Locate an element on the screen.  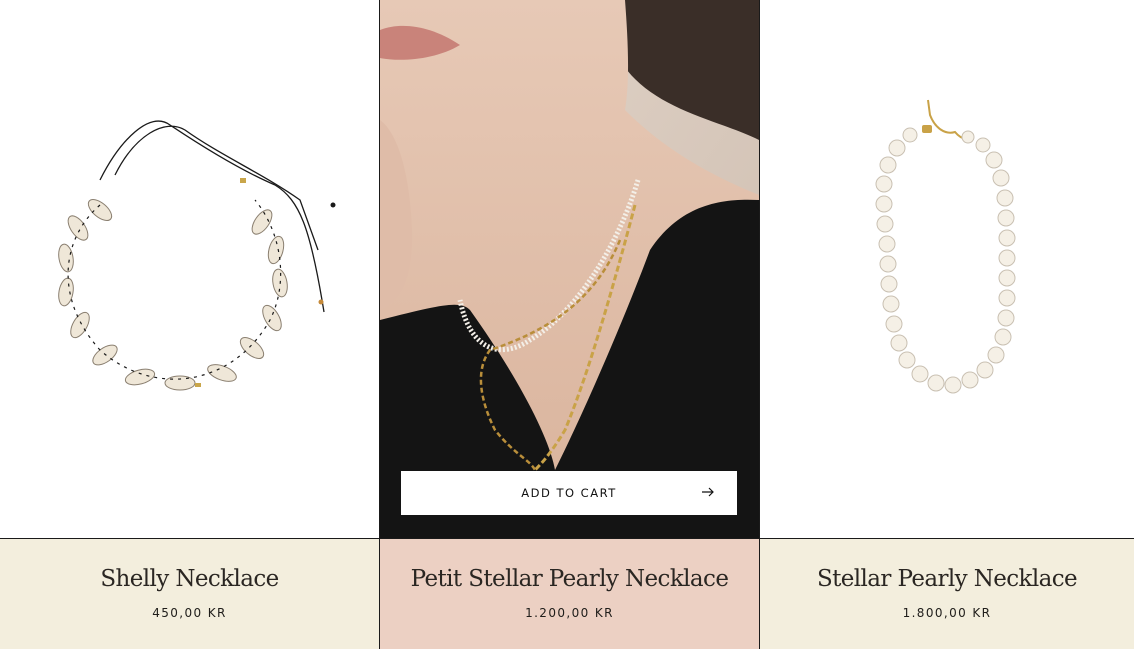
add-to-cart-button: ADD TO CART is located at coordinates (569, 493).